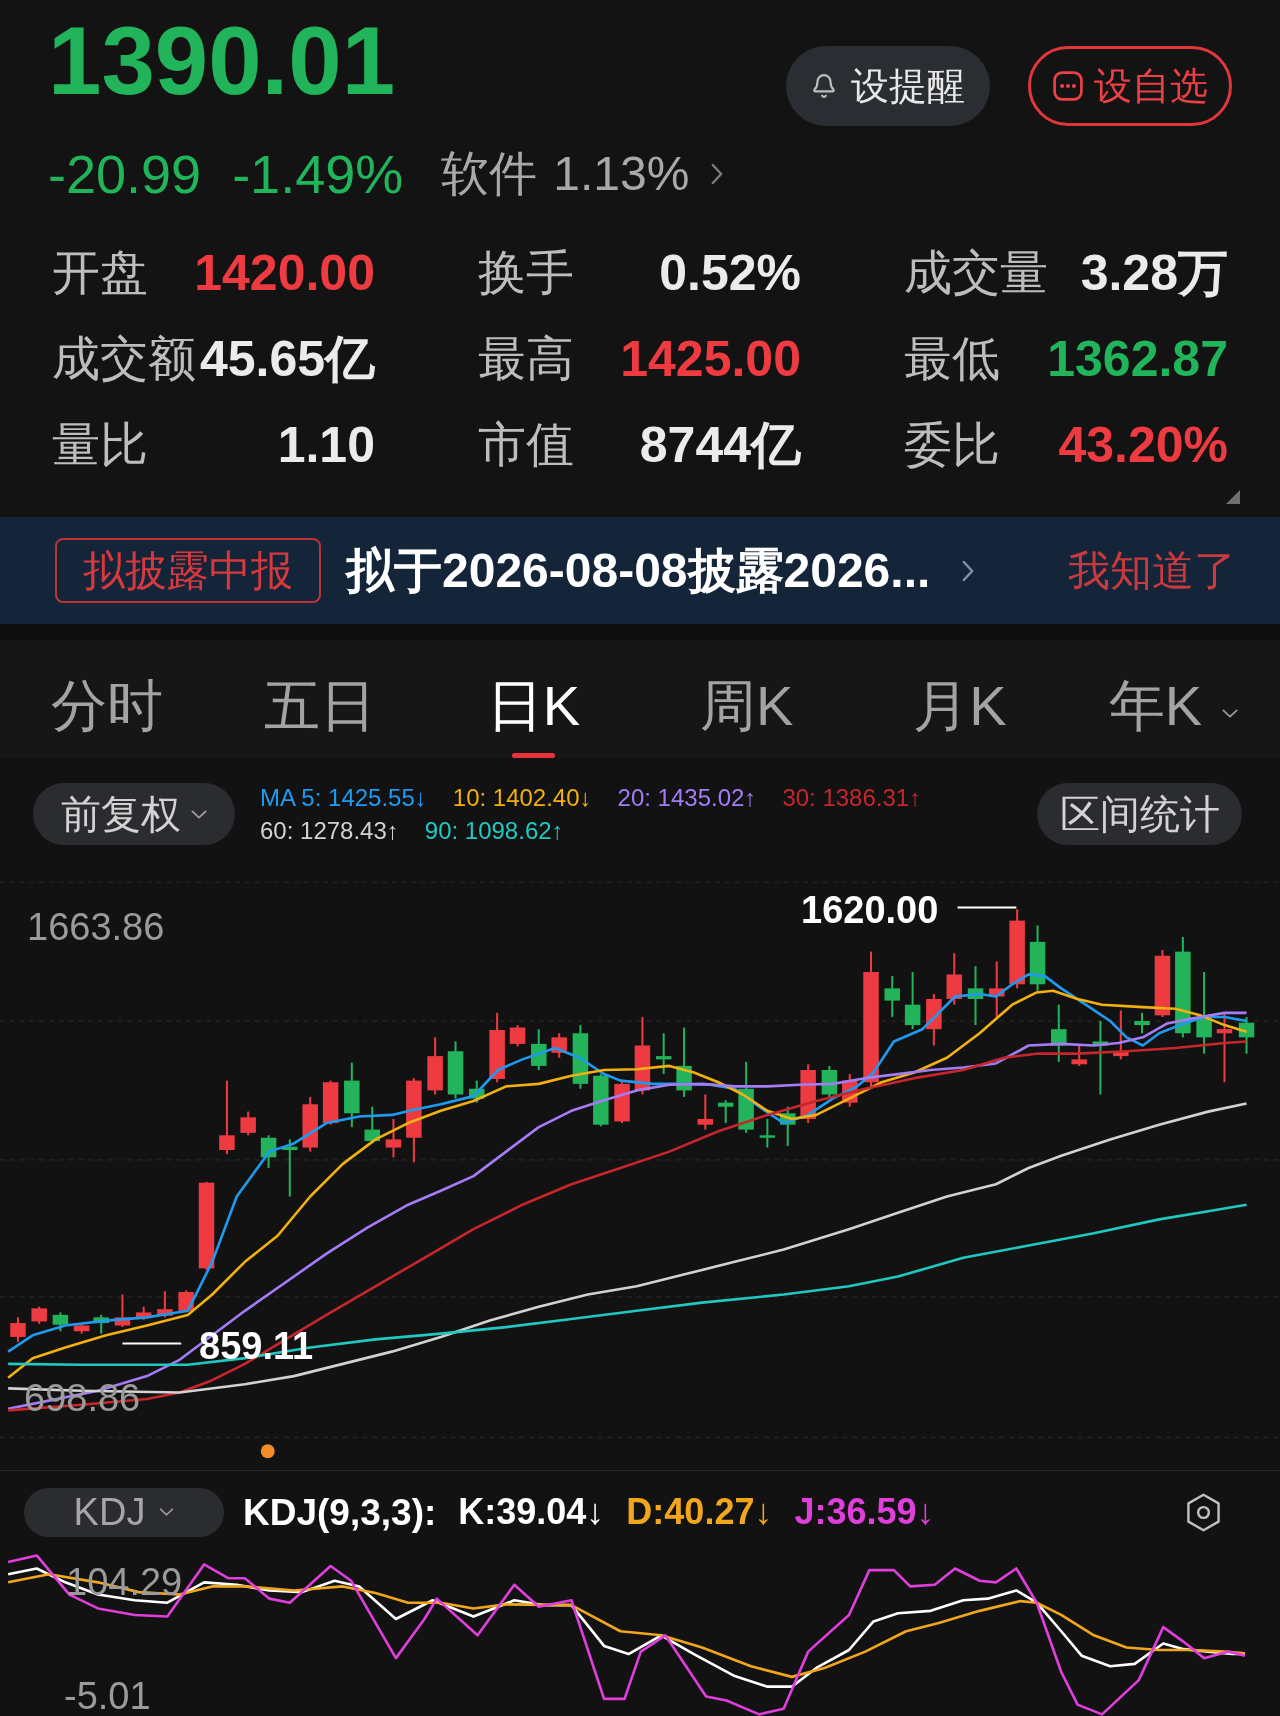 This screenshot has width=1280, height=1716. Describe the element at coordinates (124, 359) in the screenshot. I see `stat-label: 成交额` at that location.